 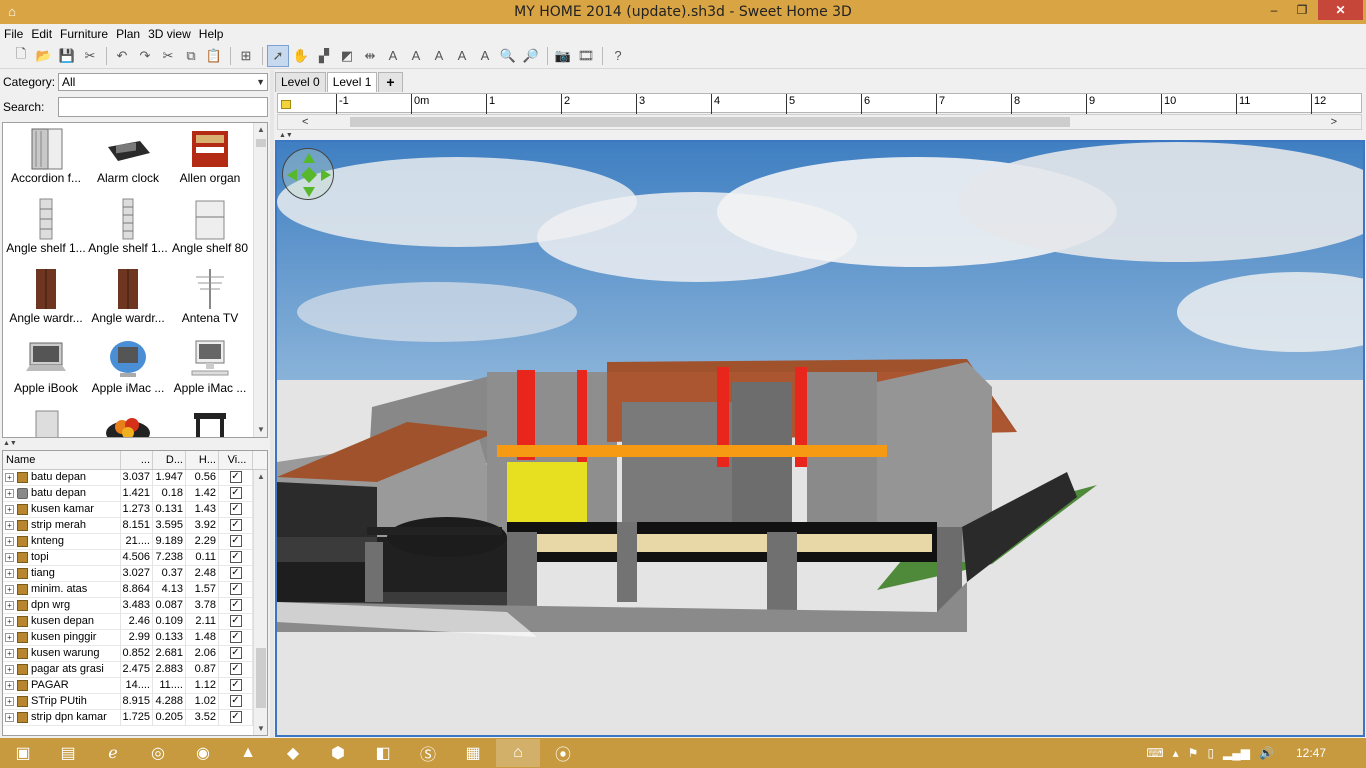 What do you see at coordinates (518, 753) in the screenshot?
I see `sweet-home-3d-icon: ⌂` at bounding box center [518, 753].